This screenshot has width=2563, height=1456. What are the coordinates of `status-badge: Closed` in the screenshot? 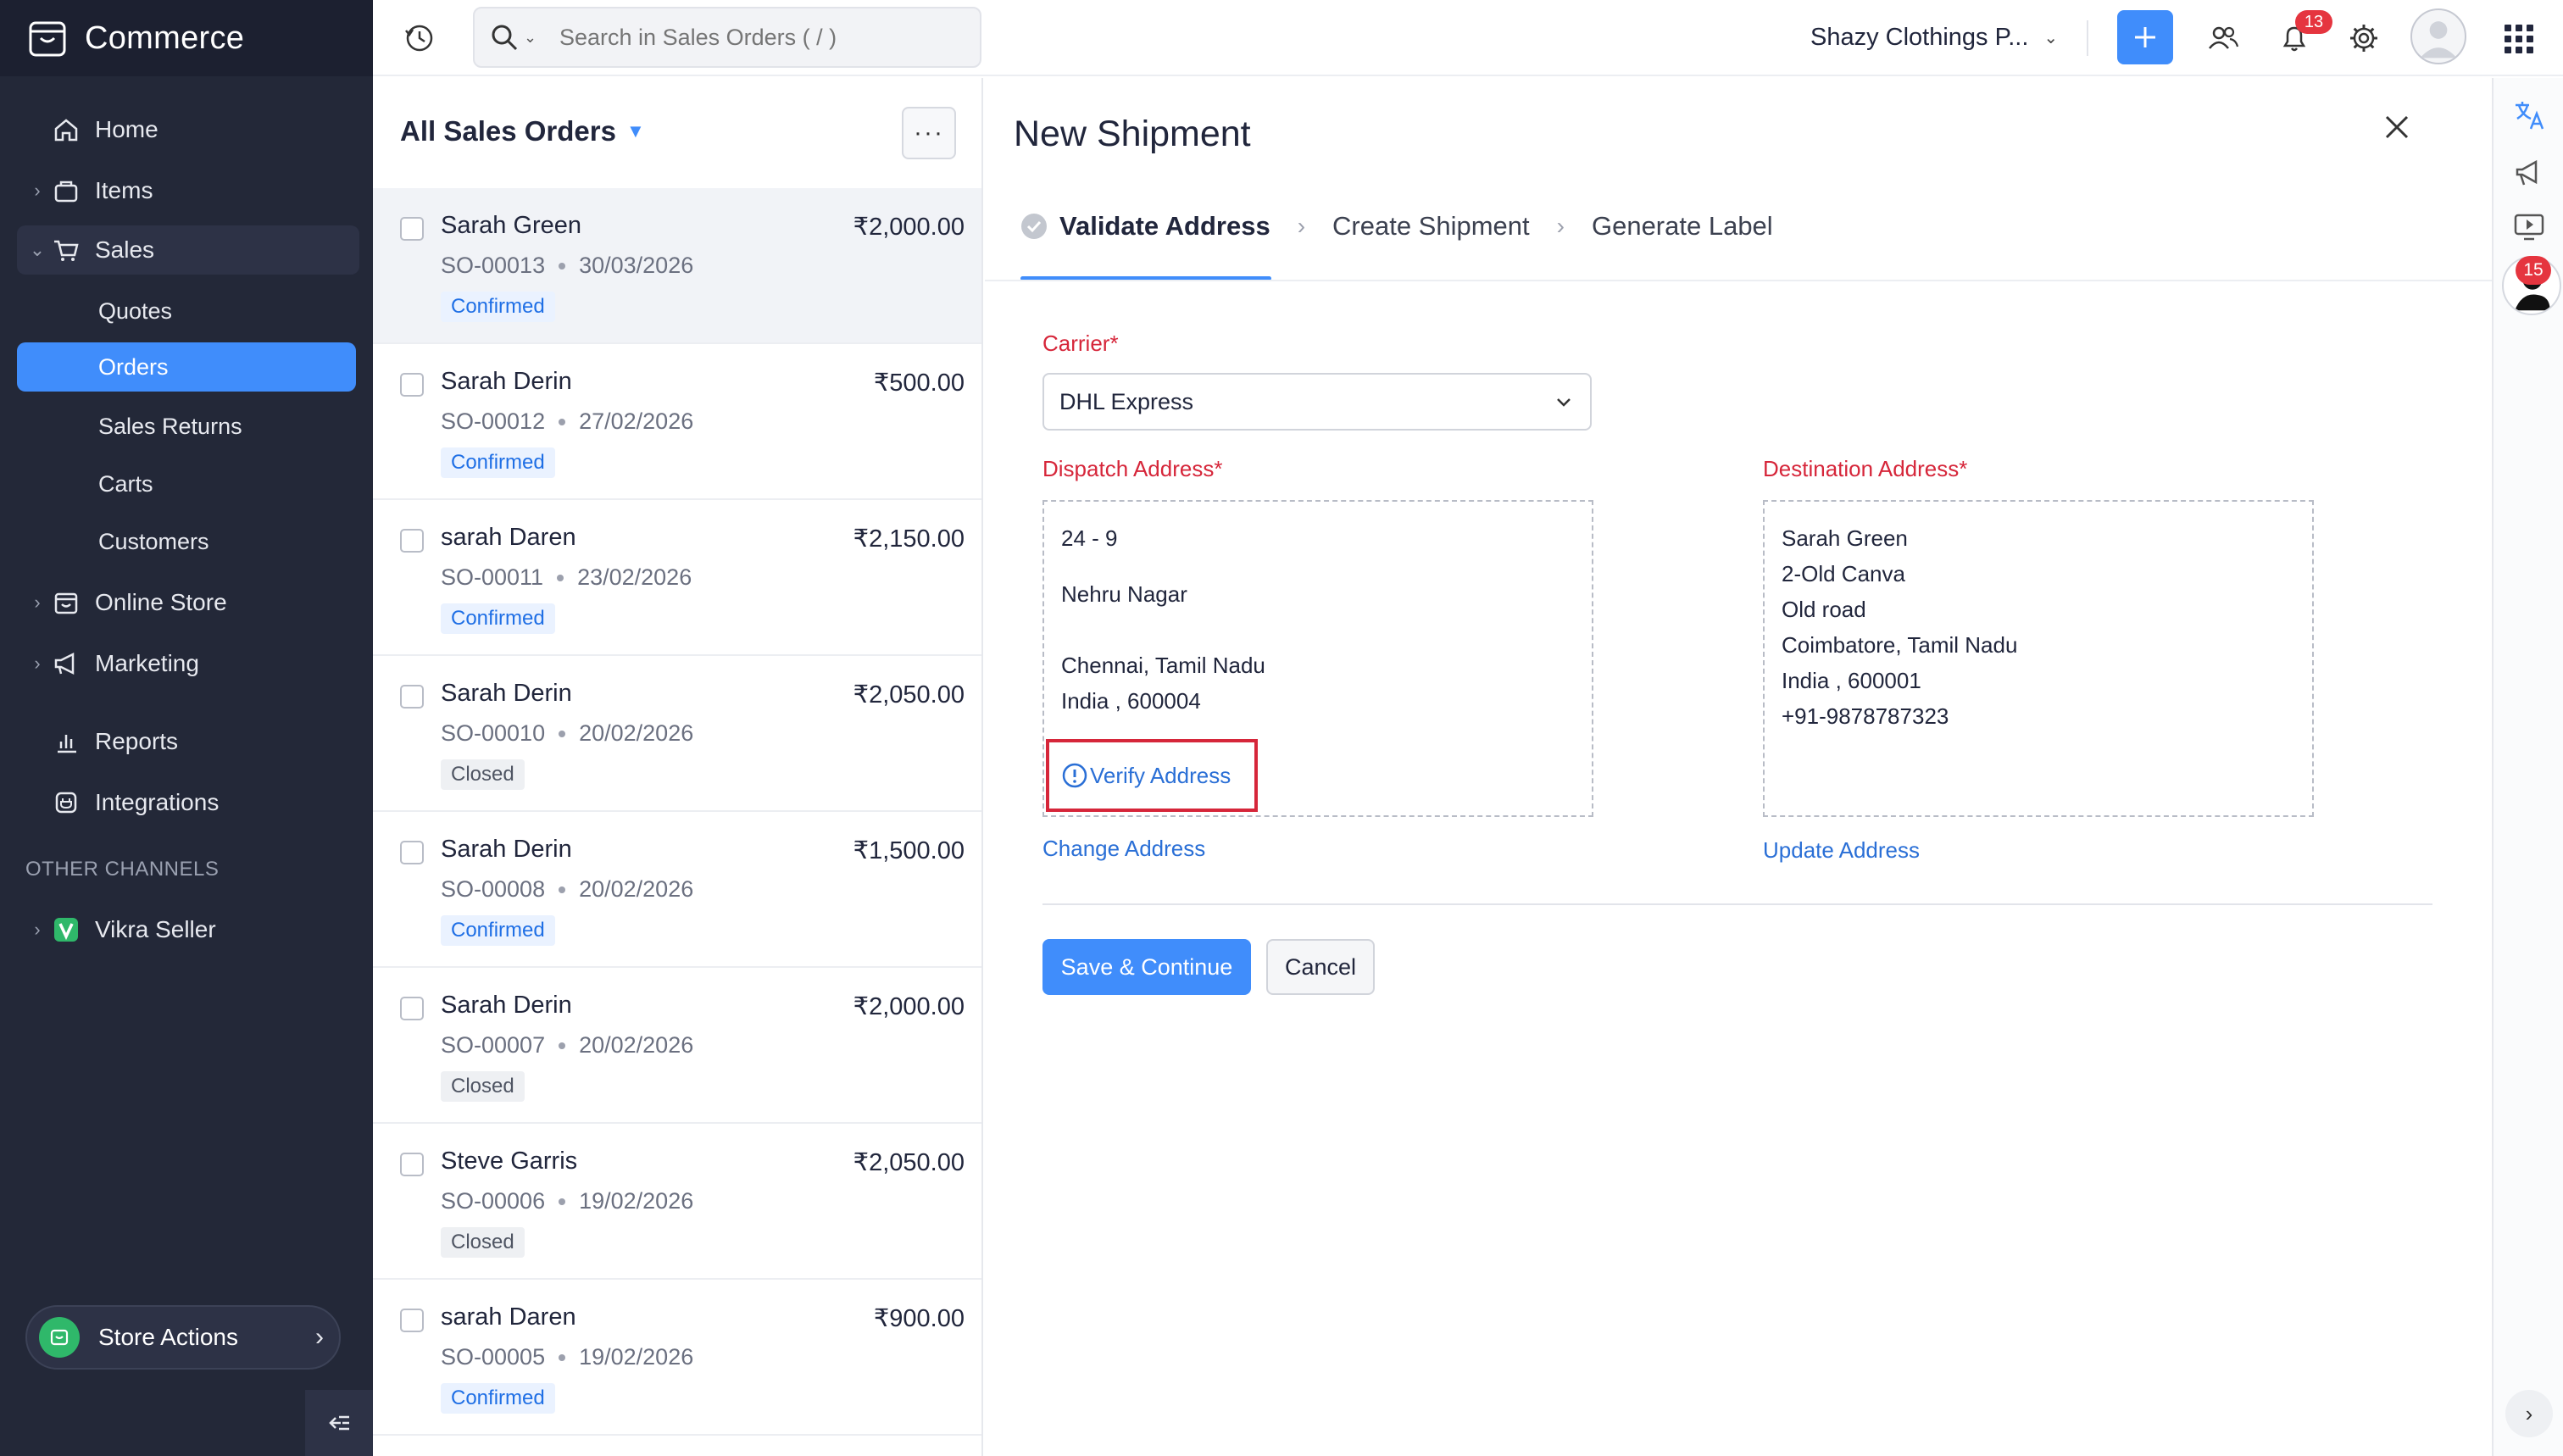 It's located at (483, 1087).